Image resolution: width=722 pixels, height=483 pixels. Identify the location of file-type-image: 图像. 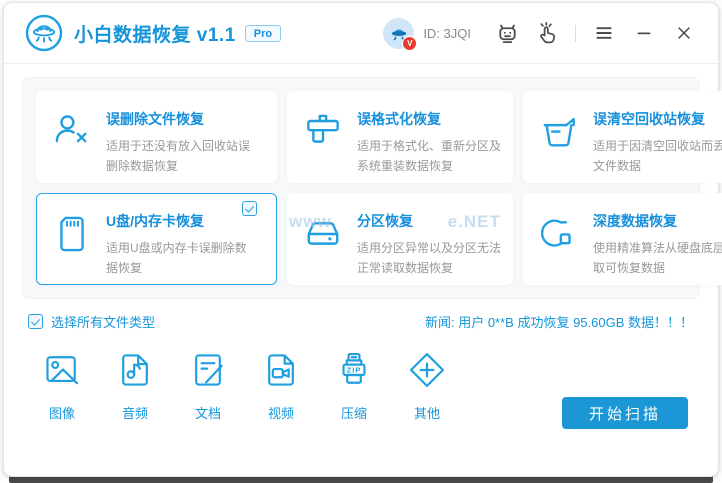
(62, 386).